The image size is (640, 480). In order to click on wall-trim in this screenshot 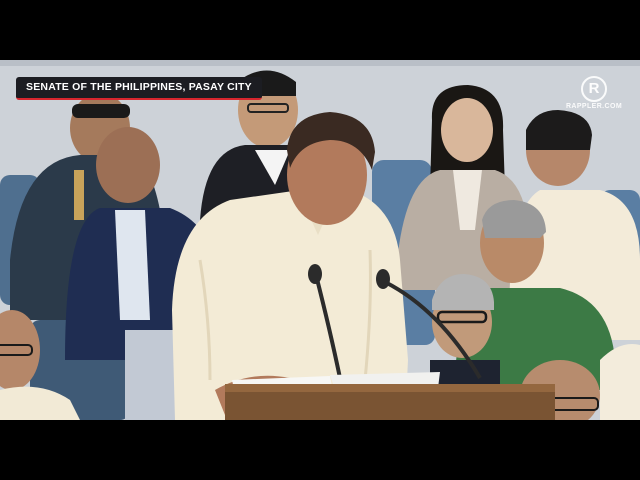, I will do `click(320, 63)`.